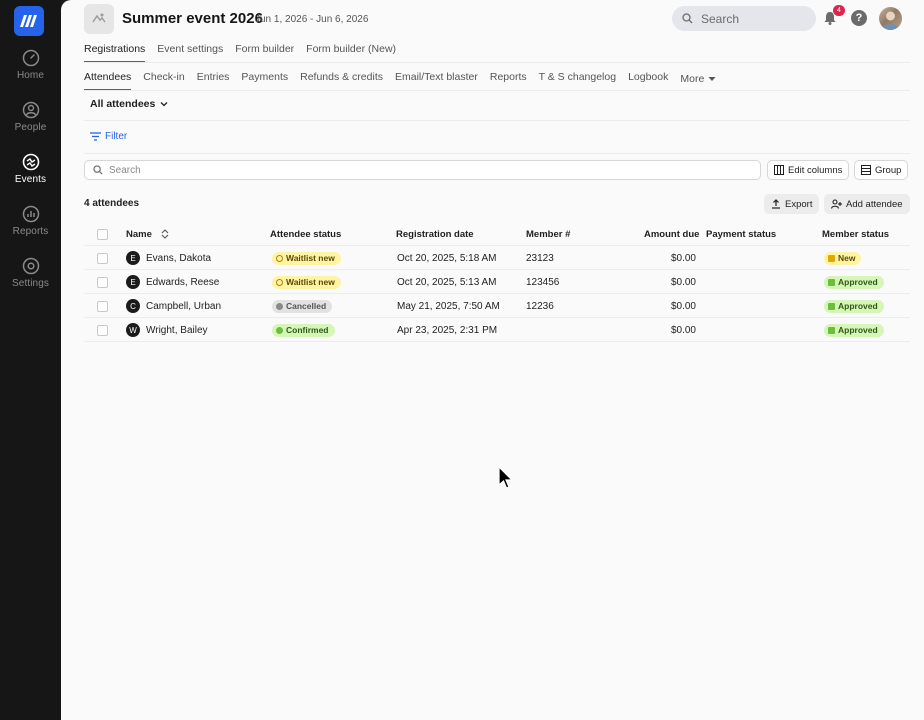 The image size is (924, 720). Describe the element at coordinates (30, 75) in the screenshot. I see `sidebar-item-label: Home` at that location.